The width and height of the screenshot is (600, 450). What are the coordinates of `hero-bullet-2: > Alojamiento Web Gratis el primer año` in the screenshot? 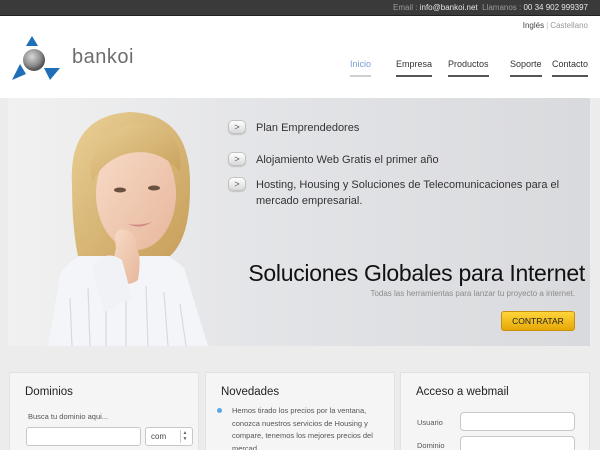 It's located at (333, 160).